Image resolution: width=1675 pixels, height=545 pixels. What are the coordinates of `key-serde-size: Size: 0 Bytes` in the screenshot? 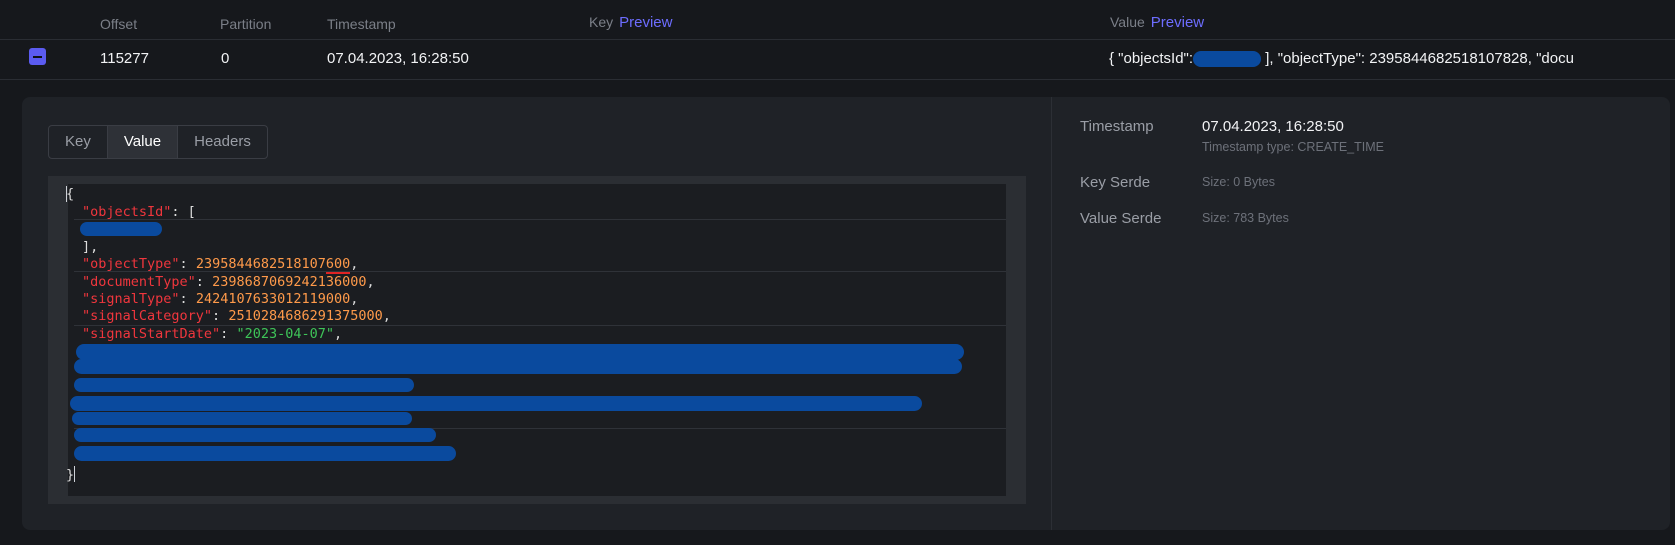 It's located at (1238, 182).